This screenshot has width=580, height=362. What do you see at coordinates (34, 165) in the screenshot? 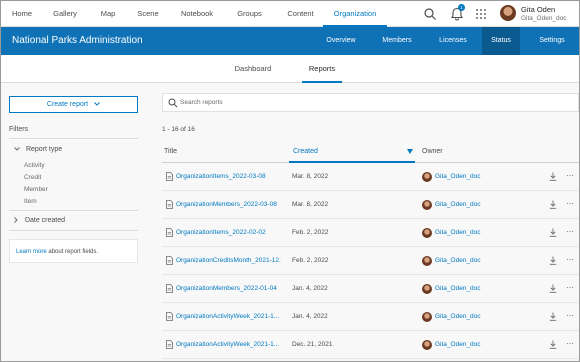
I see `filter-option-activity: Activity` at bounding box center [34, 165].